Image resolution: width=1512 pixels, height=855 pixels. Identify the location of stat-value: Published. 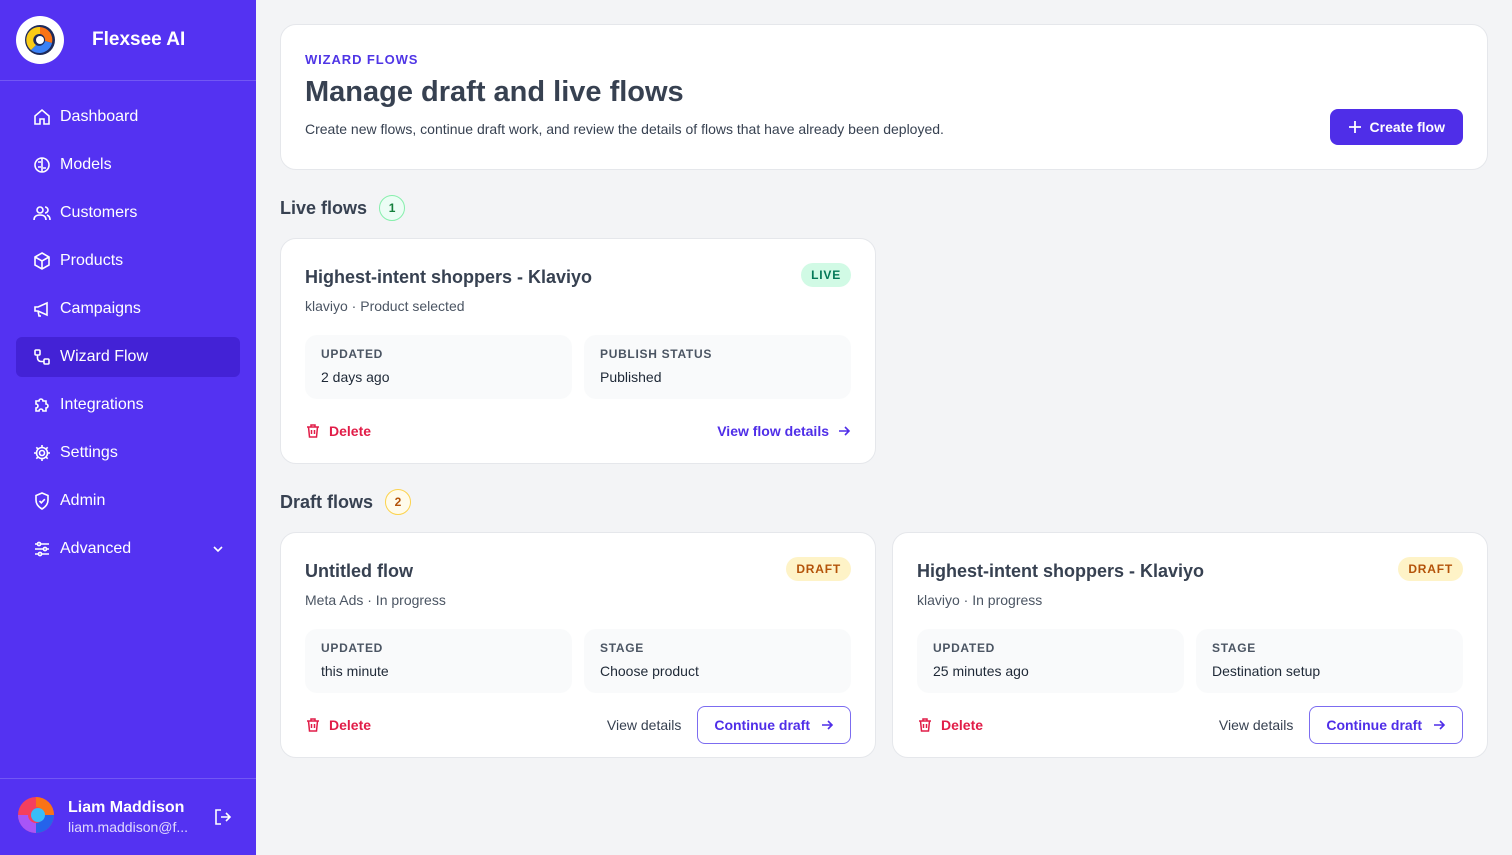
(631, 377).